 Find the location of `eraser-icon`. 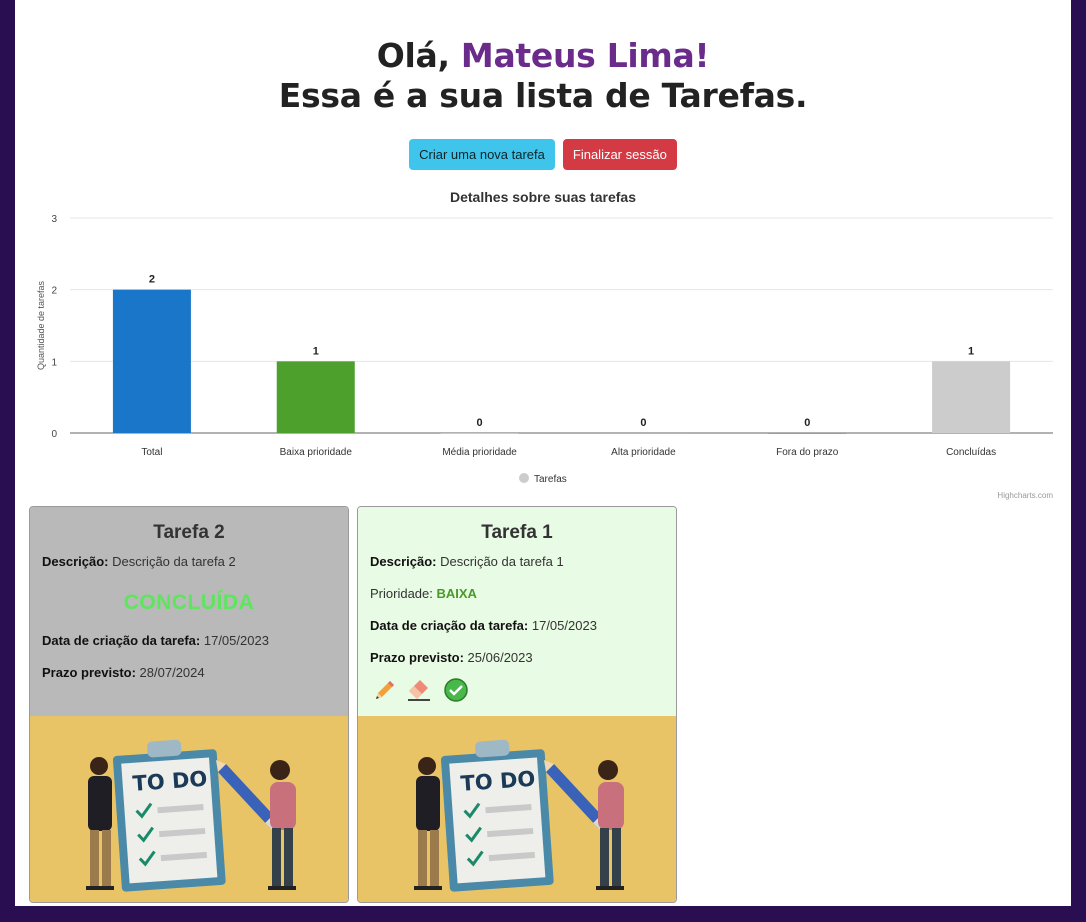

eraser-icon is located at coordinates (419, 690).